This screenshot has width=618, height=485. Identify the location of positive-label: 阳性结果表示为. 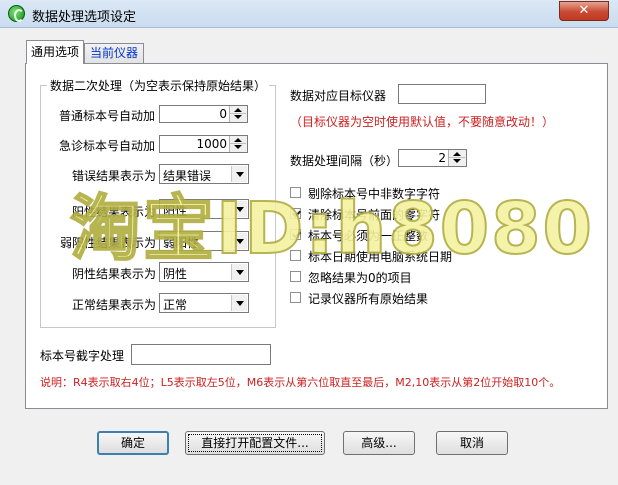
(114, 212).